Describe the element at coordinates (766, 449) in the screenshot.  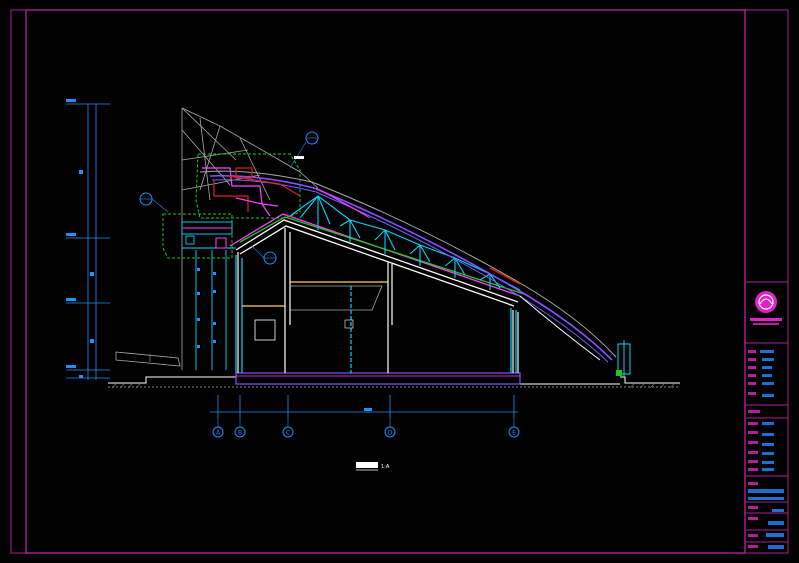
I see `title-block-rows` at that location.